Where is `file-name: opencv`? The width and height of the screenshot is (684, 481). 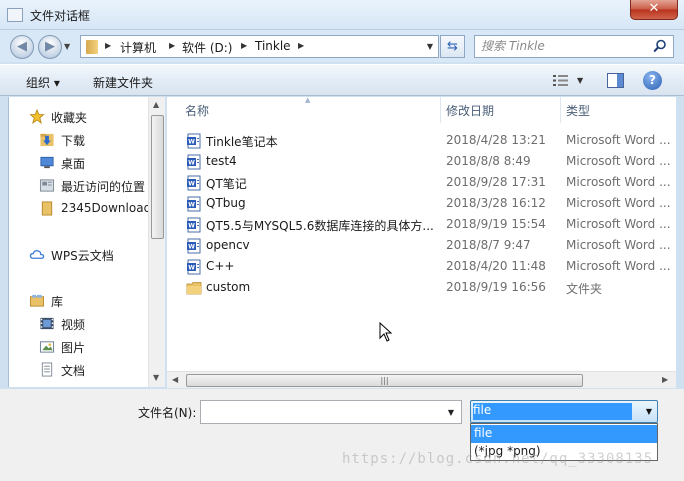 file-name: opencv is located at coordinates (228, 245).